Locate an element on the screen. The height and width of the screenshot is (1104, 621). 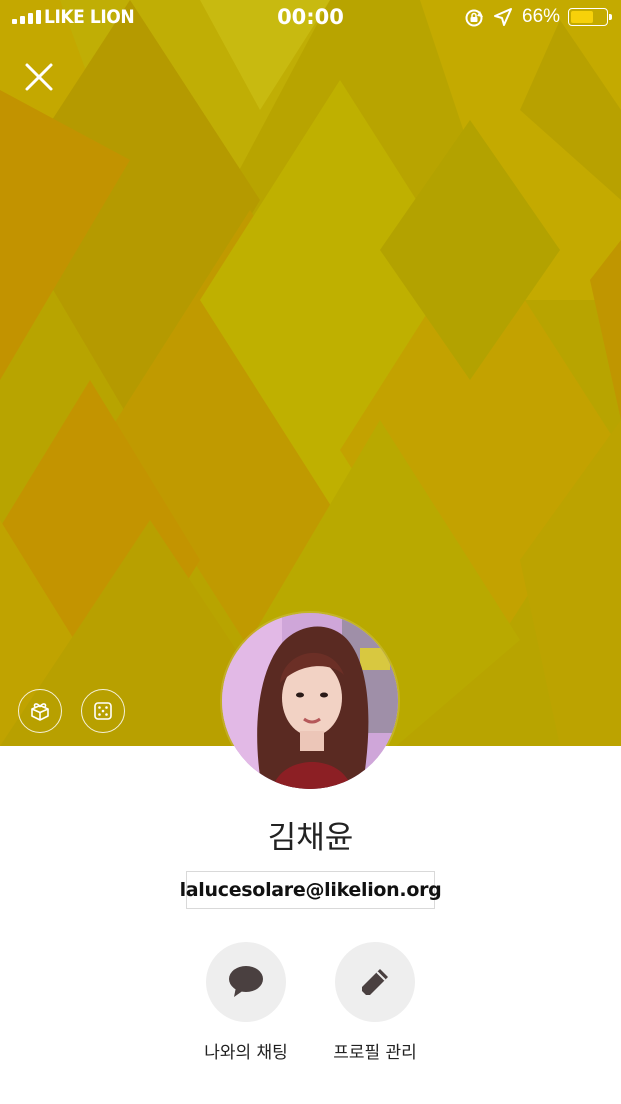
profile-photo is located at coordinates (310, 701).